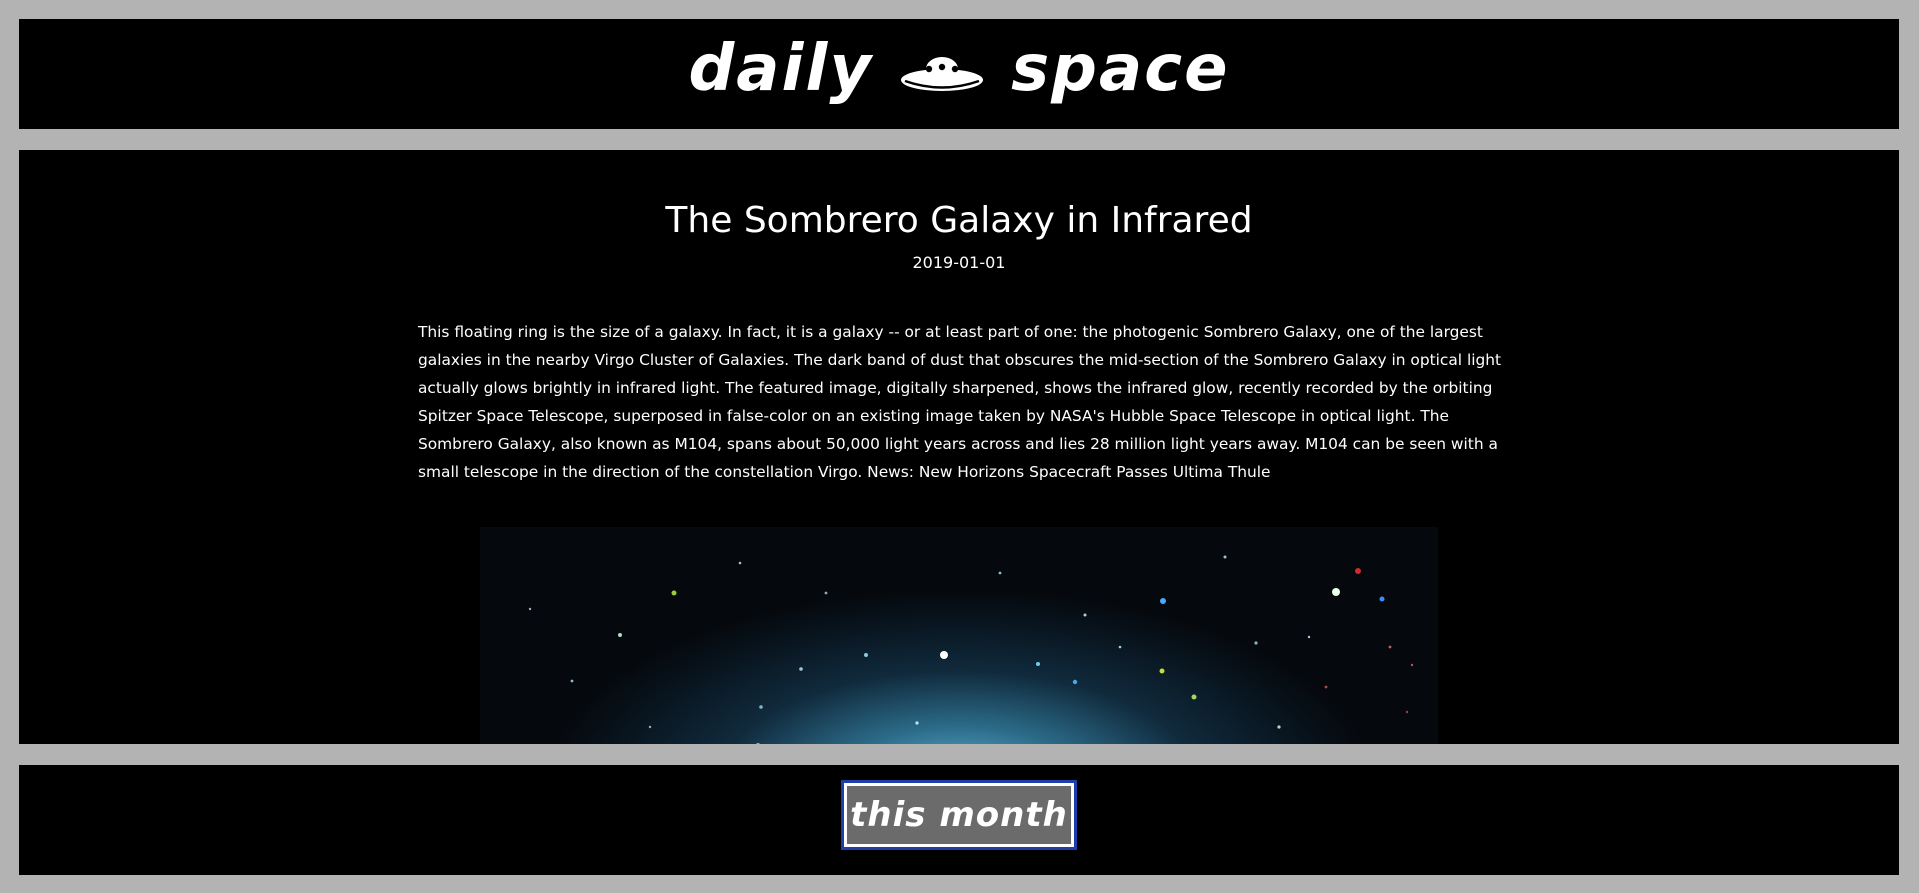 The width and height of the screenshot is (1919, 893). I want to click on ufo-icon, so click(942, 69).